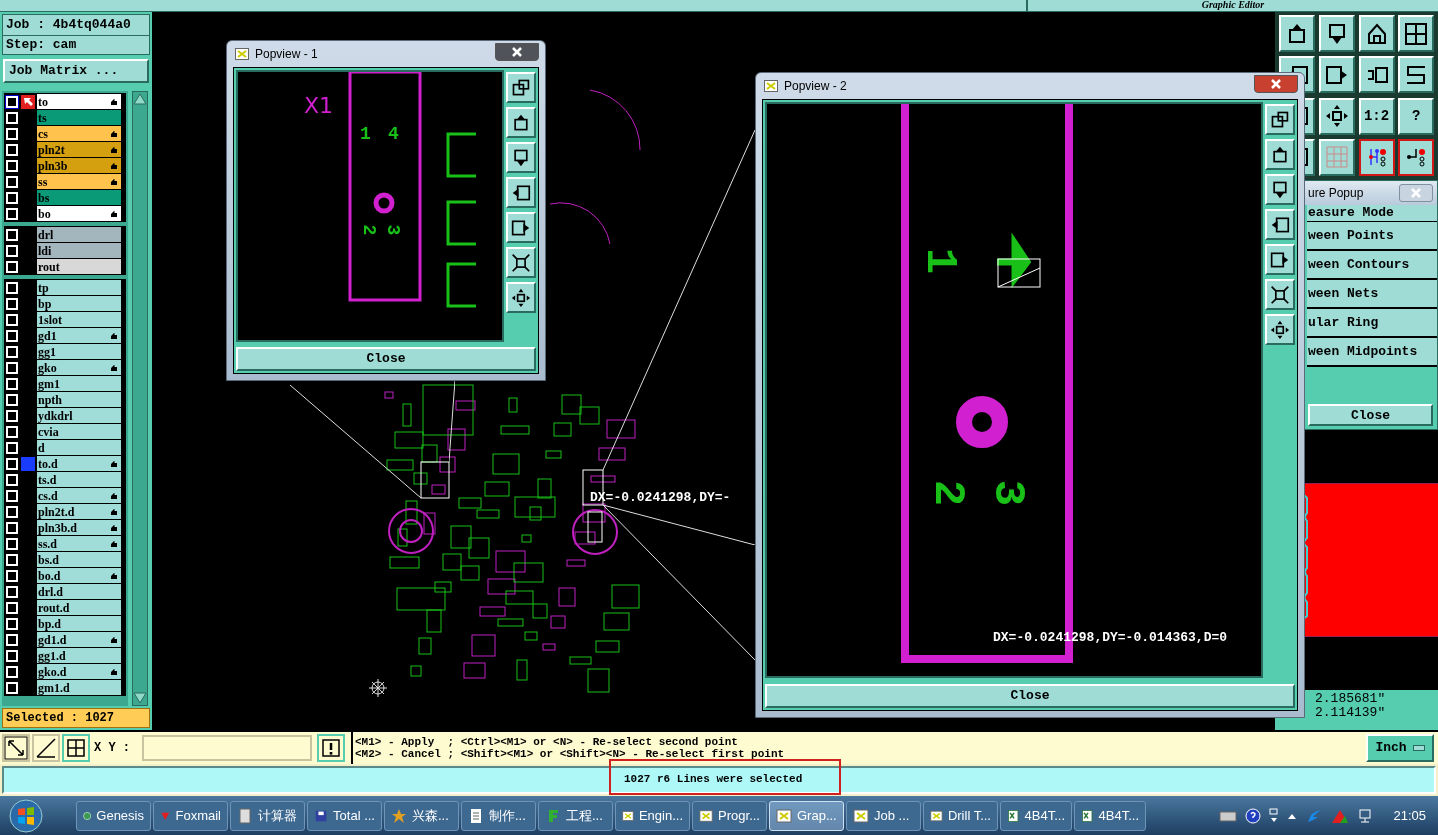 The image size is (1438, 835). I want to click on layer-row: drl.d, so click(79, 591).